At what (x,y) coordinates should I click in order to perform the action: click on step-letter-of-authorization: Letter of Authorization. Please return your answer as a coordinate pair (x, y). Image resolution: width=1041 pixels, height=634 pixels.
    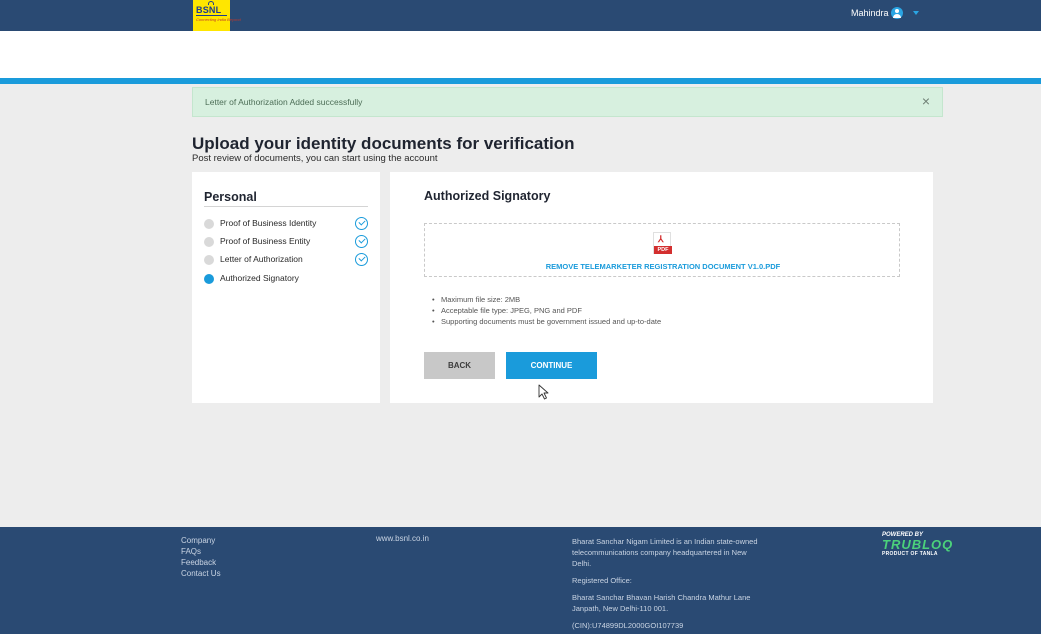
    Looking at the image, I should click on (289, 260).